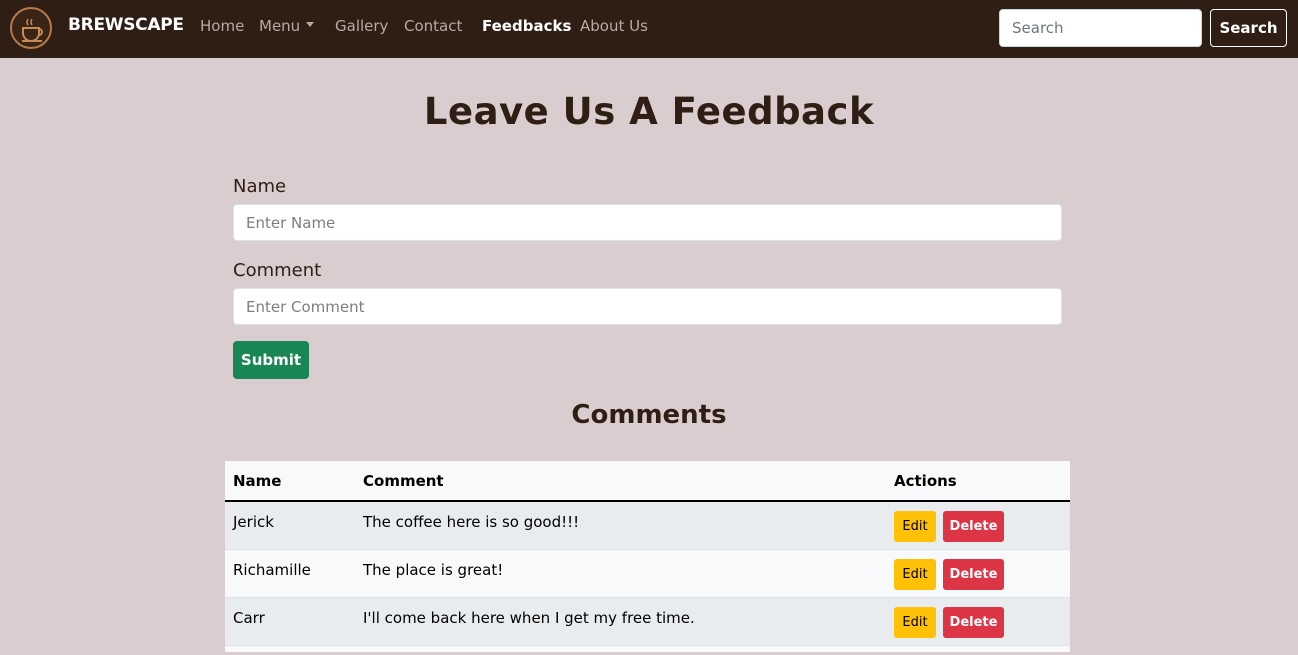 This screenshot has width=1298, height=655. Describe the element at coordinates (222, 26) in the screenshot. I see `nav-item-home: Home` at that location.